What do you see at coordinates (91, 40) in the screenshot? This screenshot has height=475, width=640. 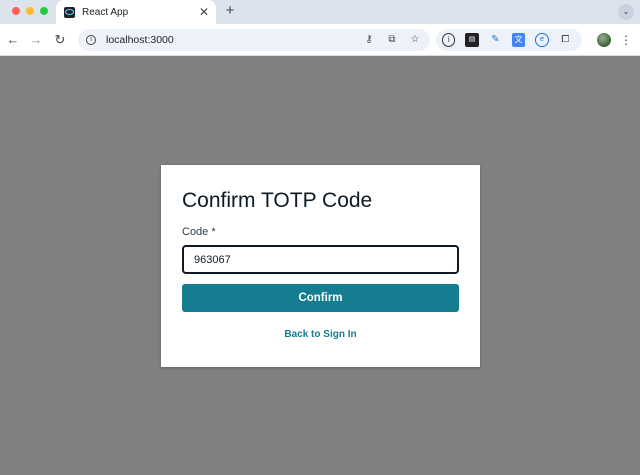 I see `site-info-icon: i` at bounding box center [91, 40].